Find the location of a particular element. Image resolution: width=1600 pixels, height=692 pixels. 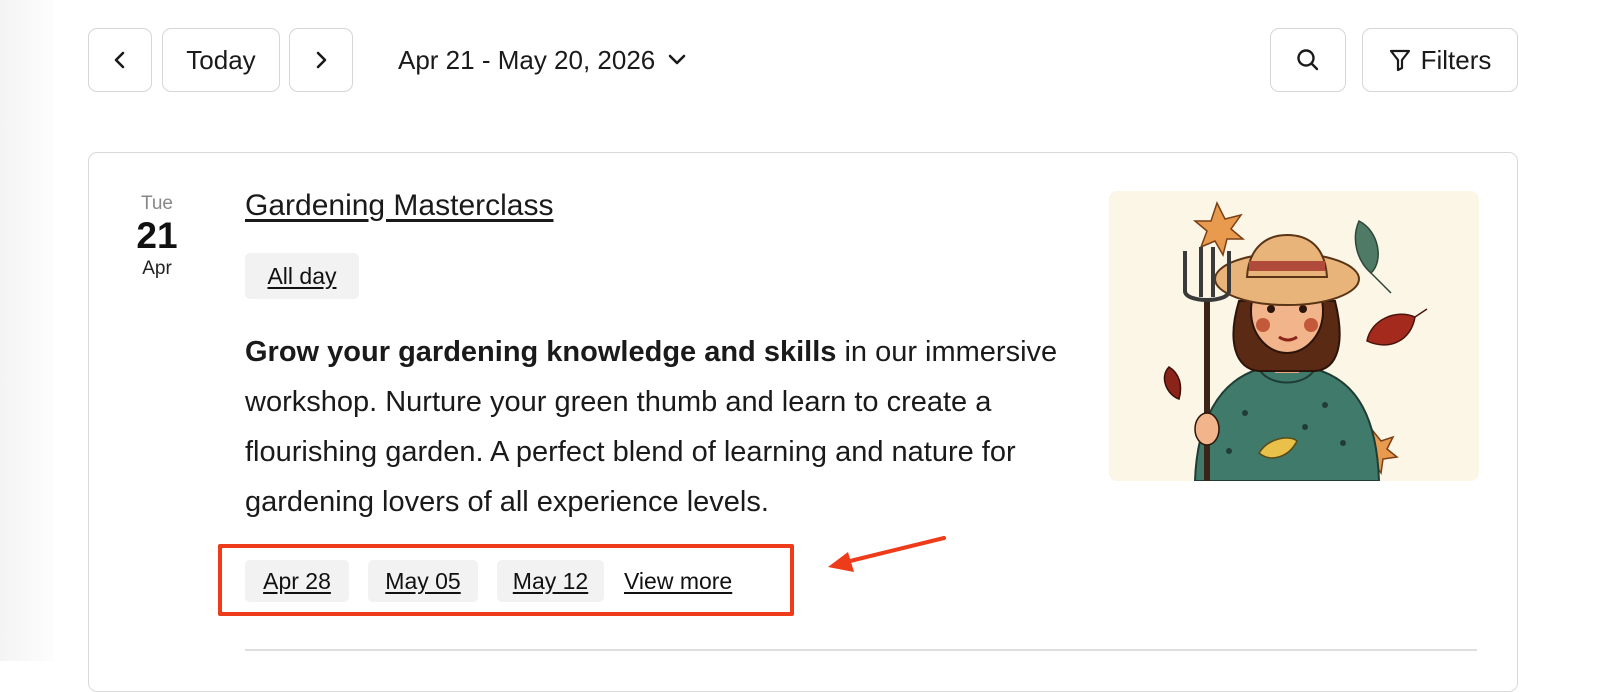

next-button is located at coordinates (321, 60).